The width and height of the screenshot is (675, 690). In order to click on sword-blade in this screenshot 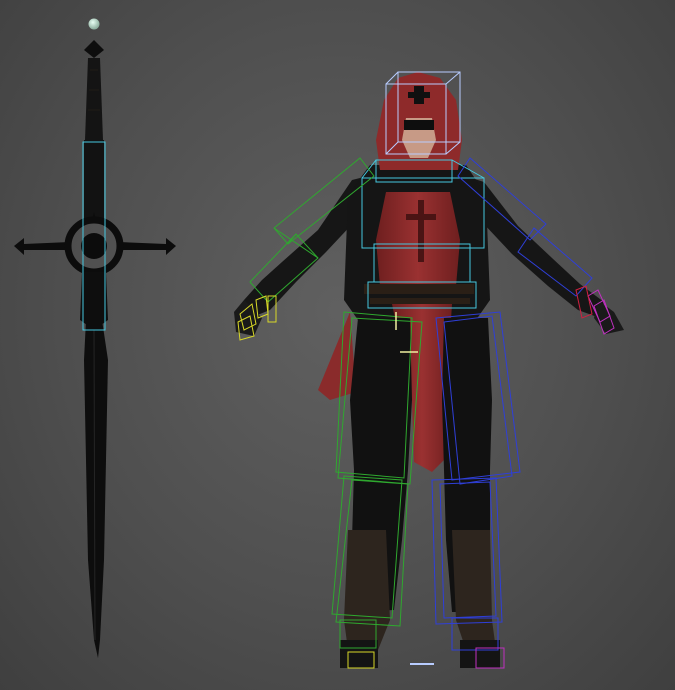, I will do `click(96, 489)`.